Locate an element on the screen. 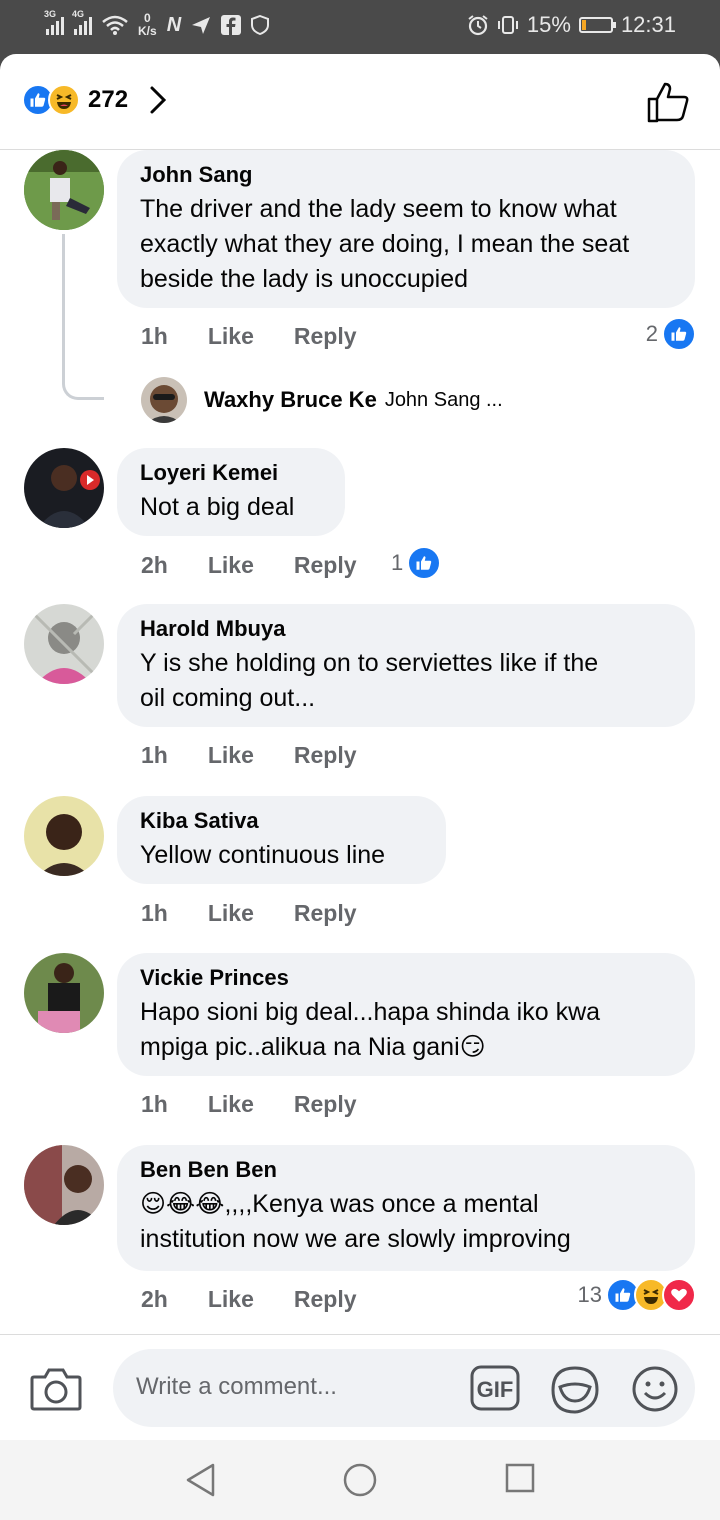 The height and width of the screenshot is (1520, 720). battery-percent: 15% is located at coordinates (548, 24).